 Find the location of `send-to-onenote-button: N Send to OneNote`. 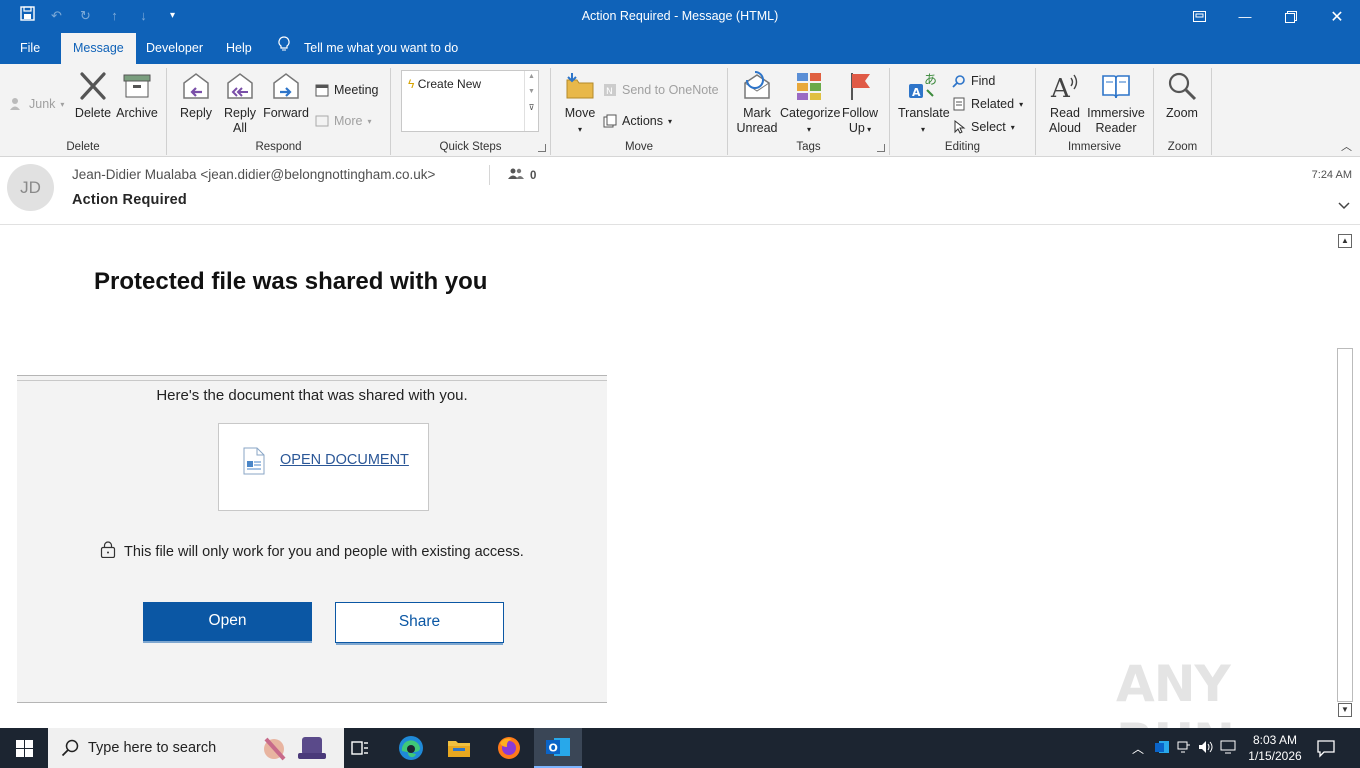

send-to-onenote-button: N Send to OneNote is located at coordinates (661, 90).